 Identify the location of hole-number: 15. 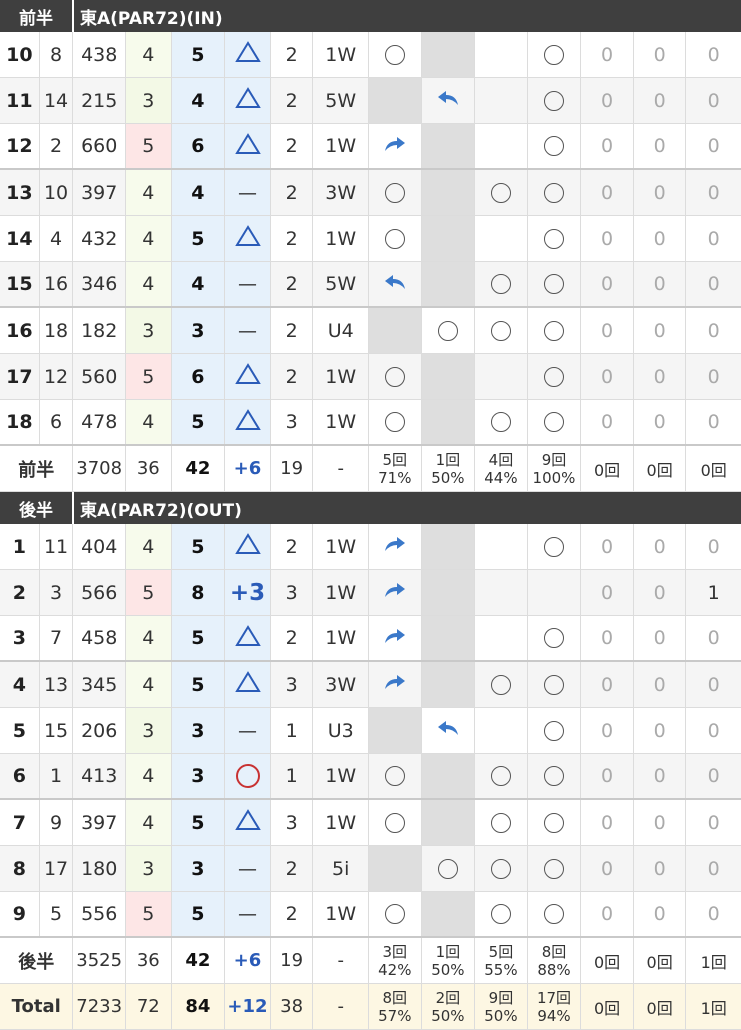
(20, 284).